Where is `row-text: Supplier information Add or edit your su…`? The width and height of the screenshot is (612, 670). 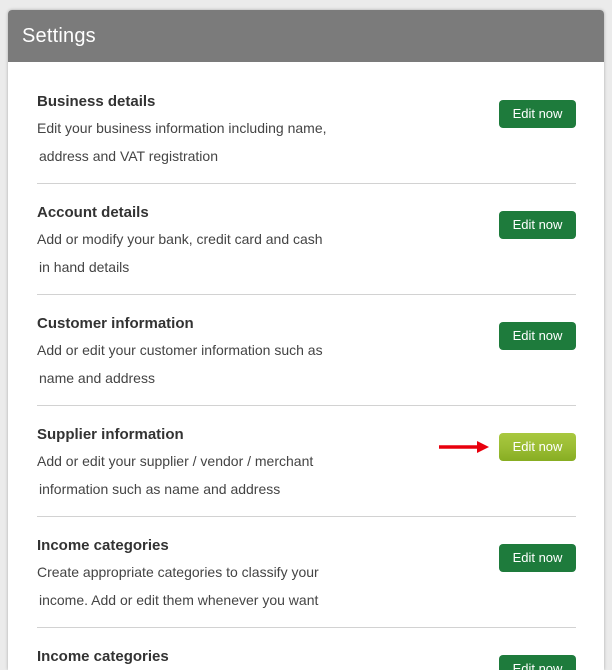 row-text: Supplier information Add or edit your su… is located at coordinates (252, 464).